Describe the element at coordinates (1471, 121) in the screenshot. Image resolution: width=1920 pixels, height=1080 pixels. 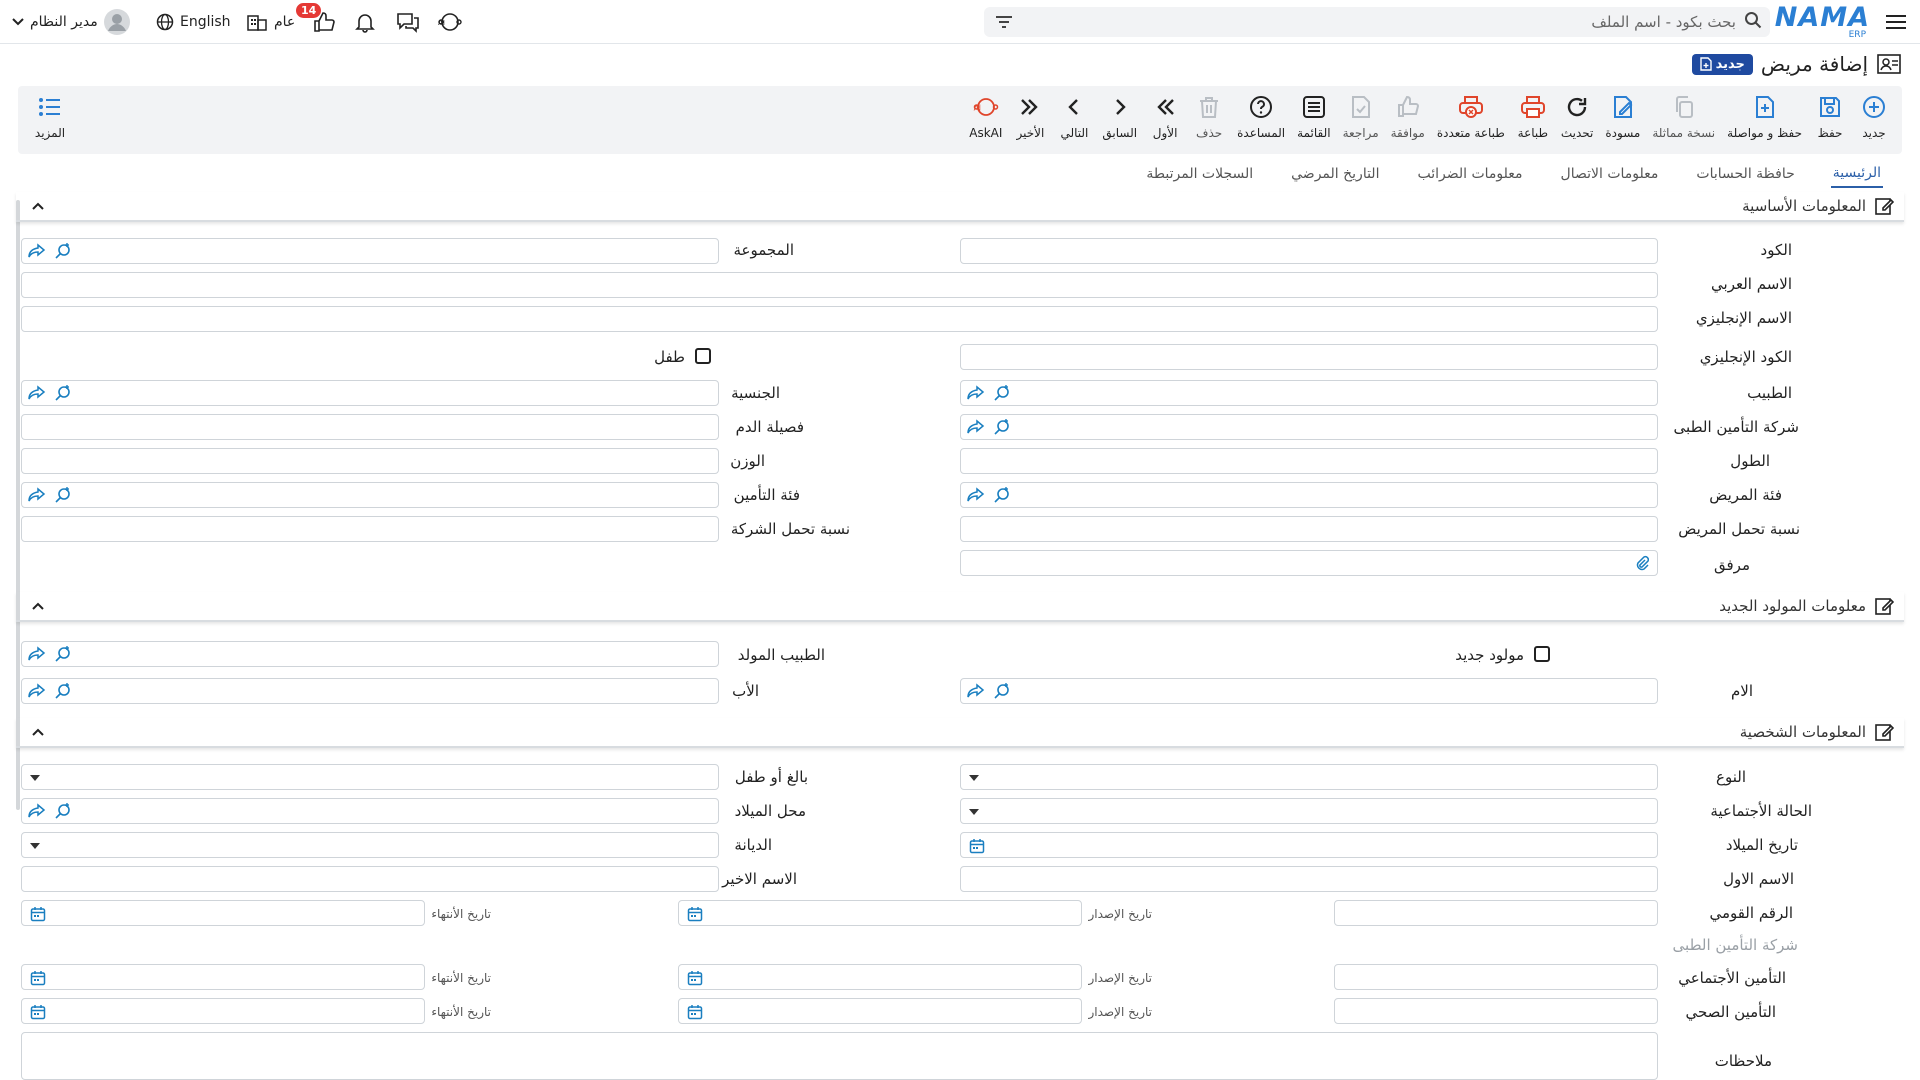
I see `multi-print-button: طباعة متعددة` at that location.